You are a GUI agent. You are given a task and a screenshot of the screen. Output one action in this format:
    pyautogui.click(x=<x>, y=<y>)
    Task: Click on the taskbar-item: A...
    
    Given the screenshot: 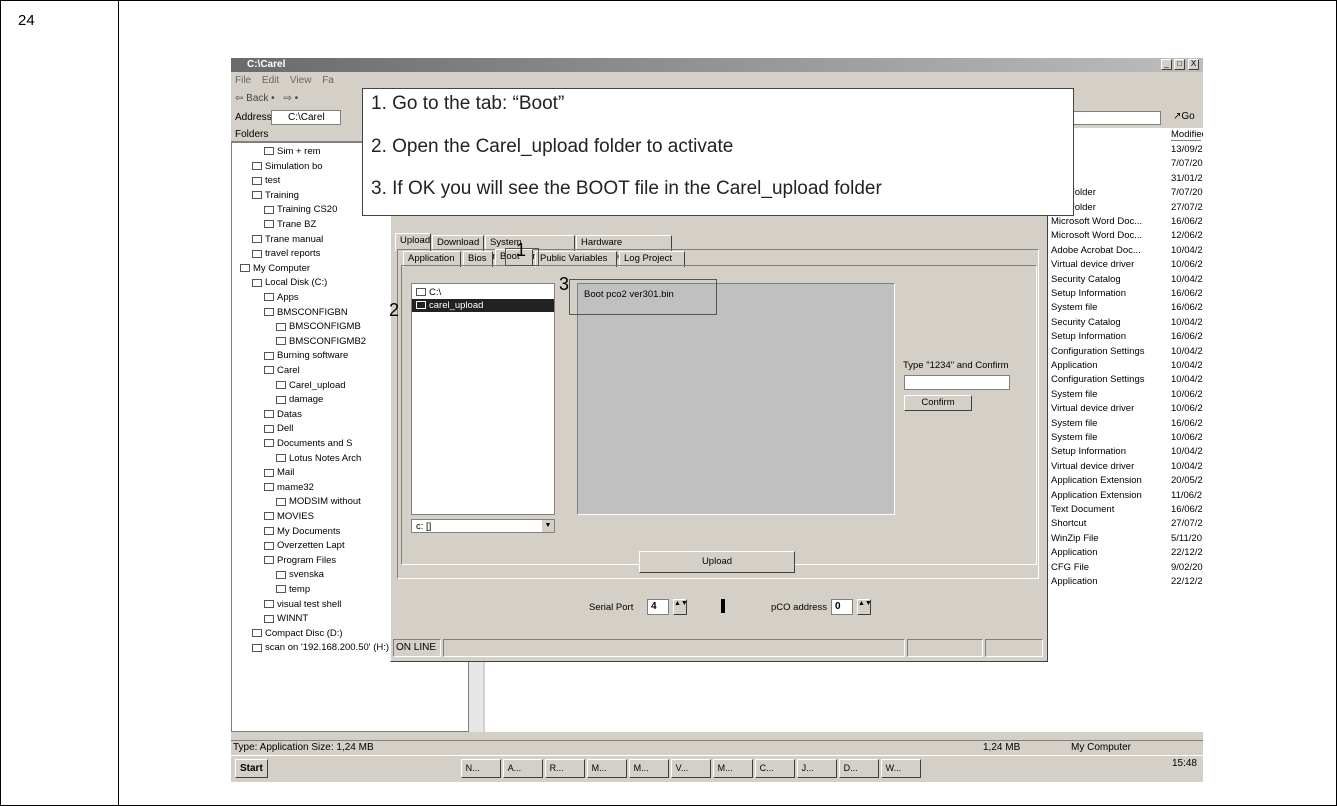 What is the action you would take?
    pyautogui.click(x=522, y=768)
    